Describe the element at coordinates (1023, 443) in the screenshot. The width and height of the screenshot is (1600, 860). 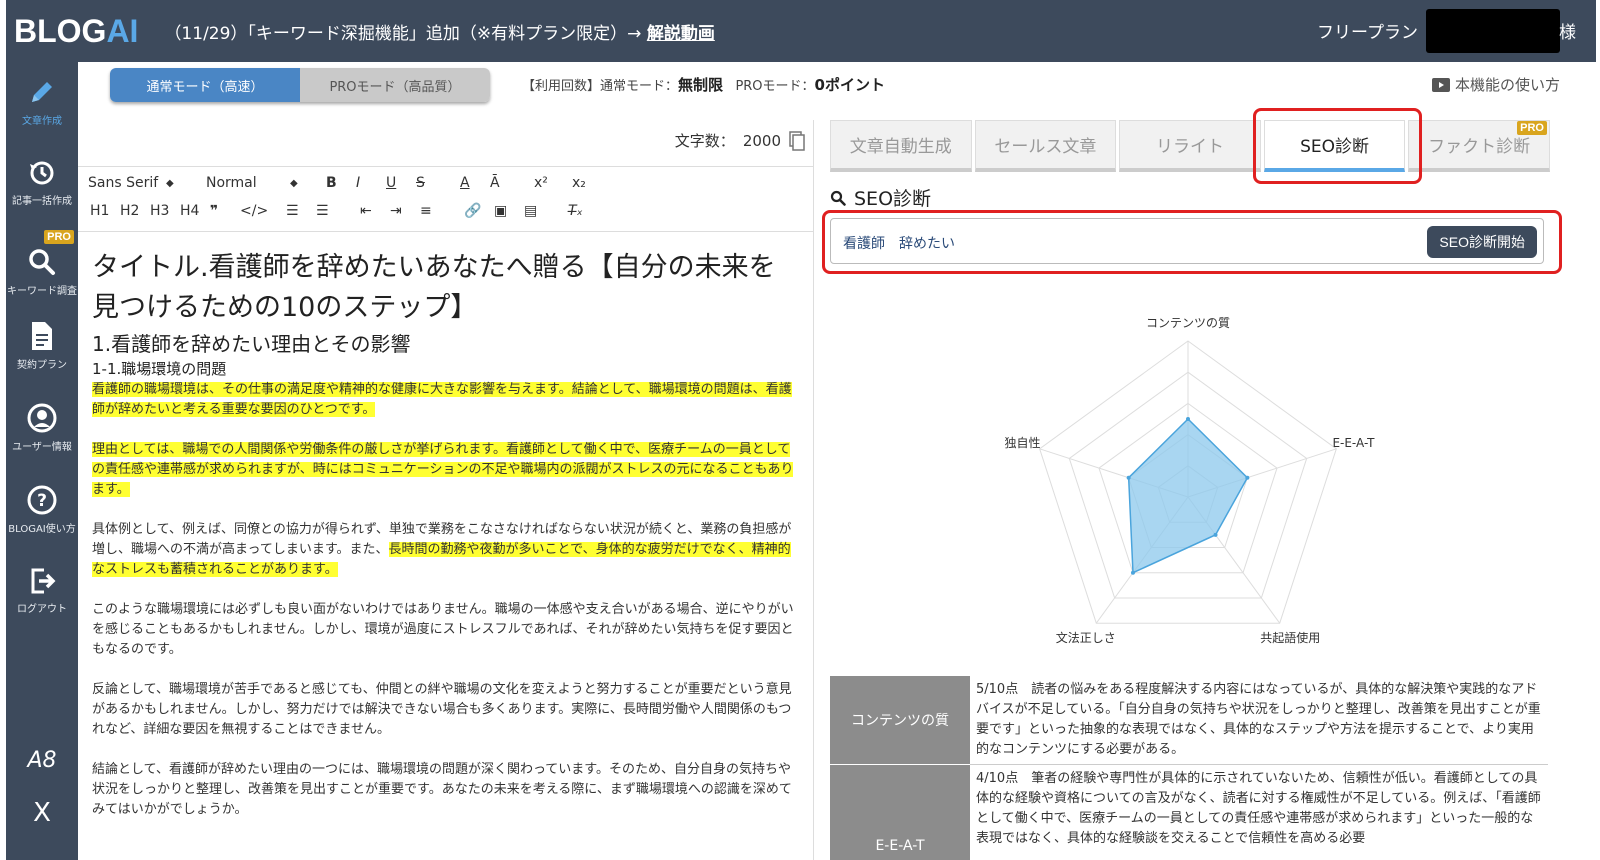
I see `radar-axis-label: 独自性` at that location.